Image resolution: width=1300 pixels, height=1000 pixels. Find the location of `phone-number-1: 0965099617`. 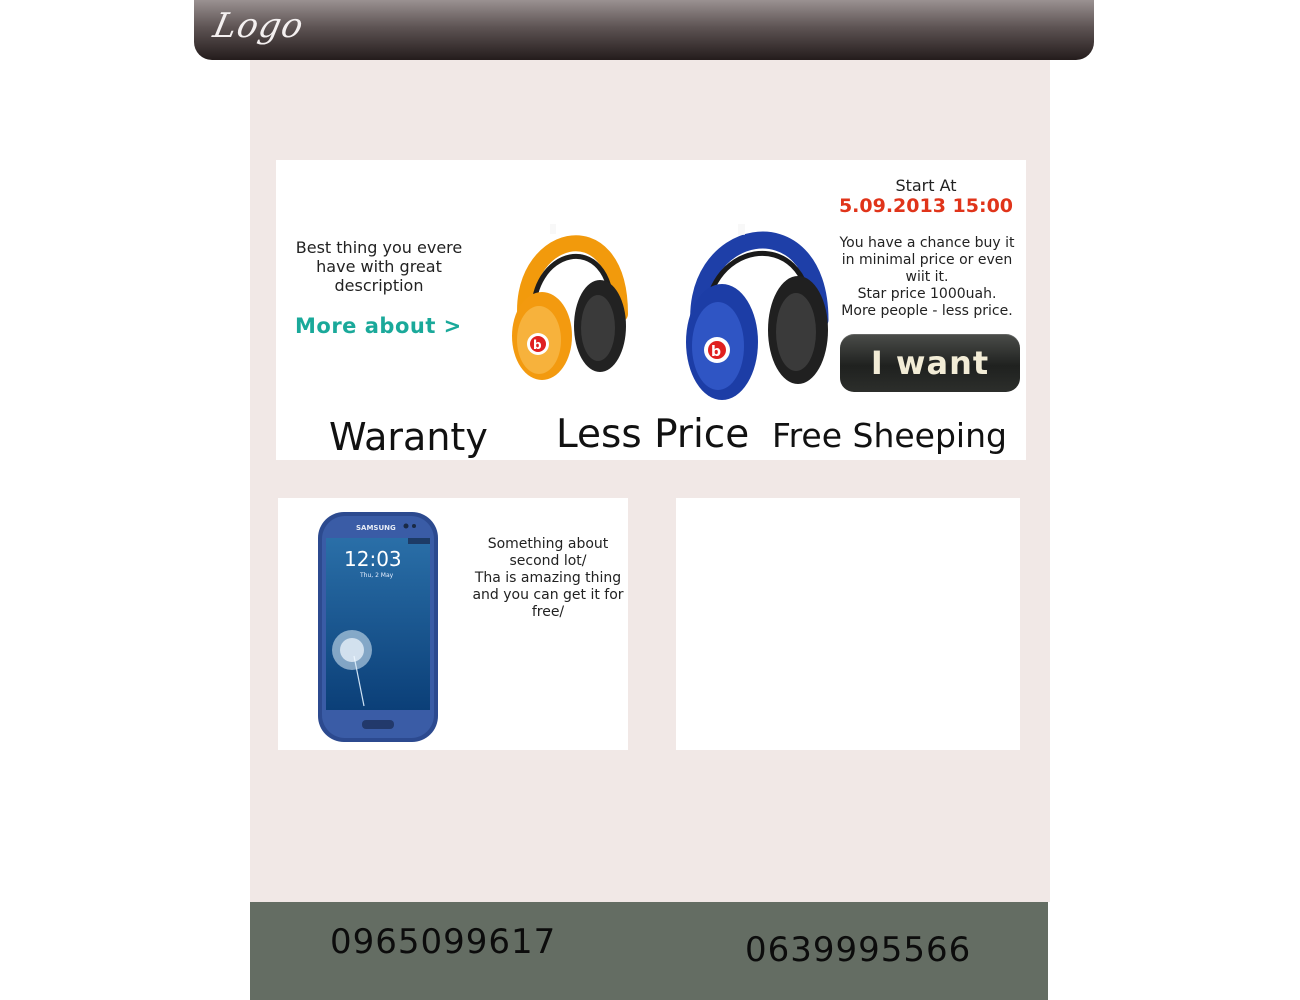

phone-number-1: 0965099617 is located at coordinates (443, 942).